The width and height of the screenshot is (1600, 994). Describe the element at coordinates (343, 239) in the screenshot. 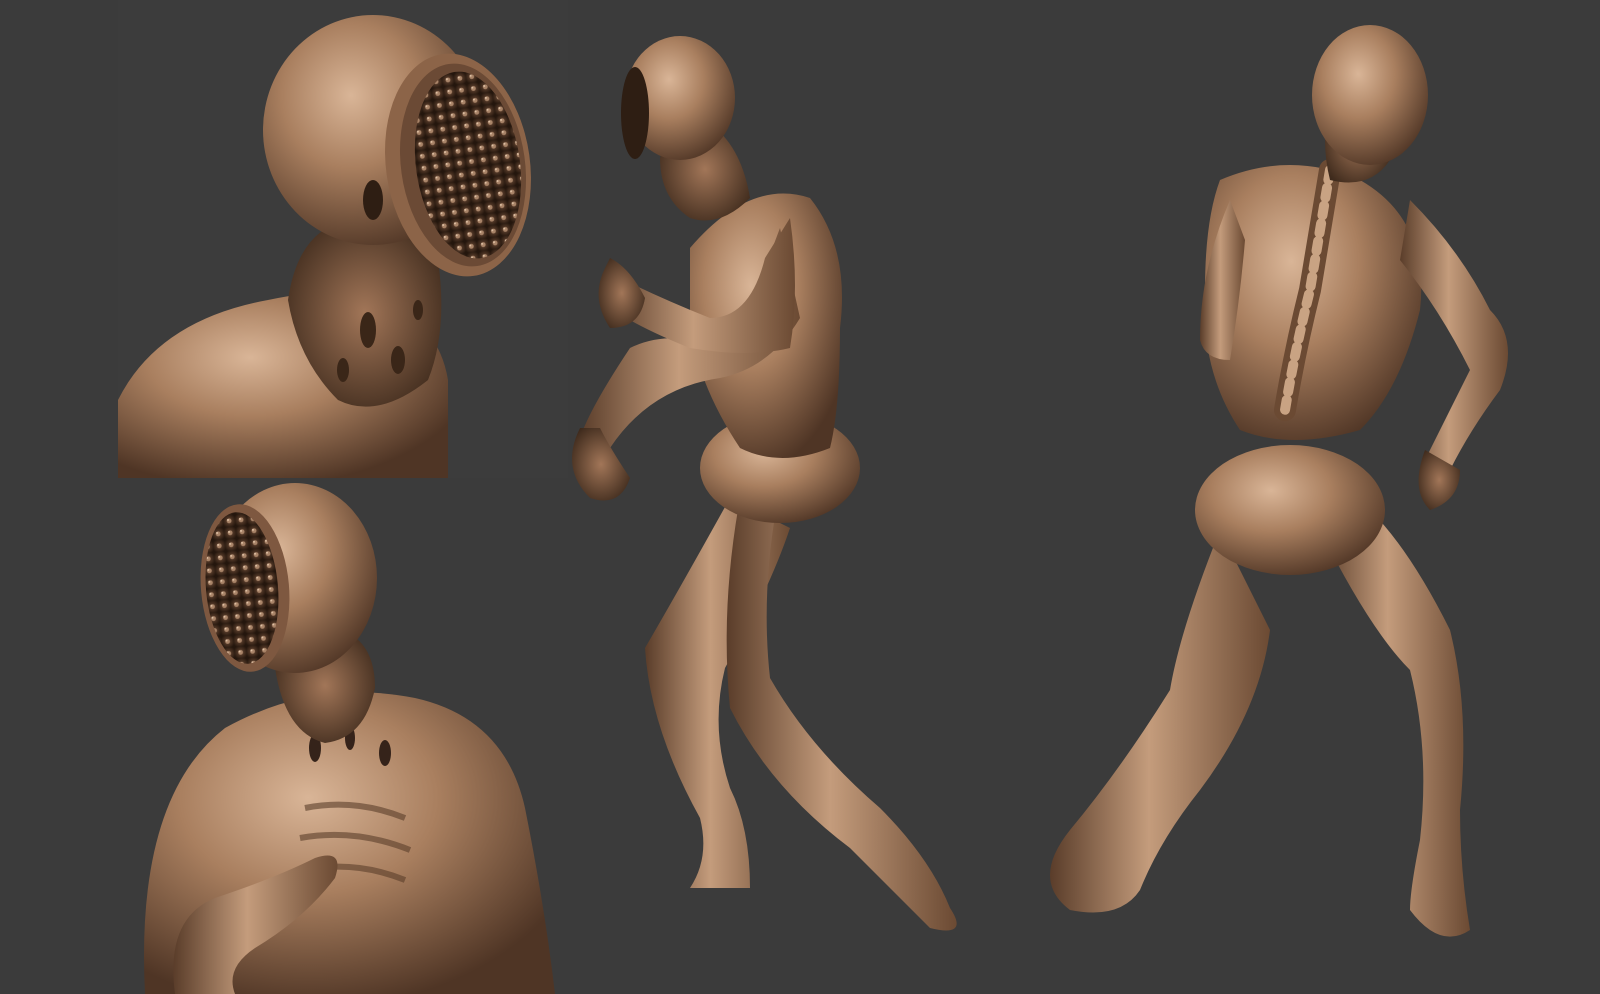

I see `closeup-side-view` at that location.